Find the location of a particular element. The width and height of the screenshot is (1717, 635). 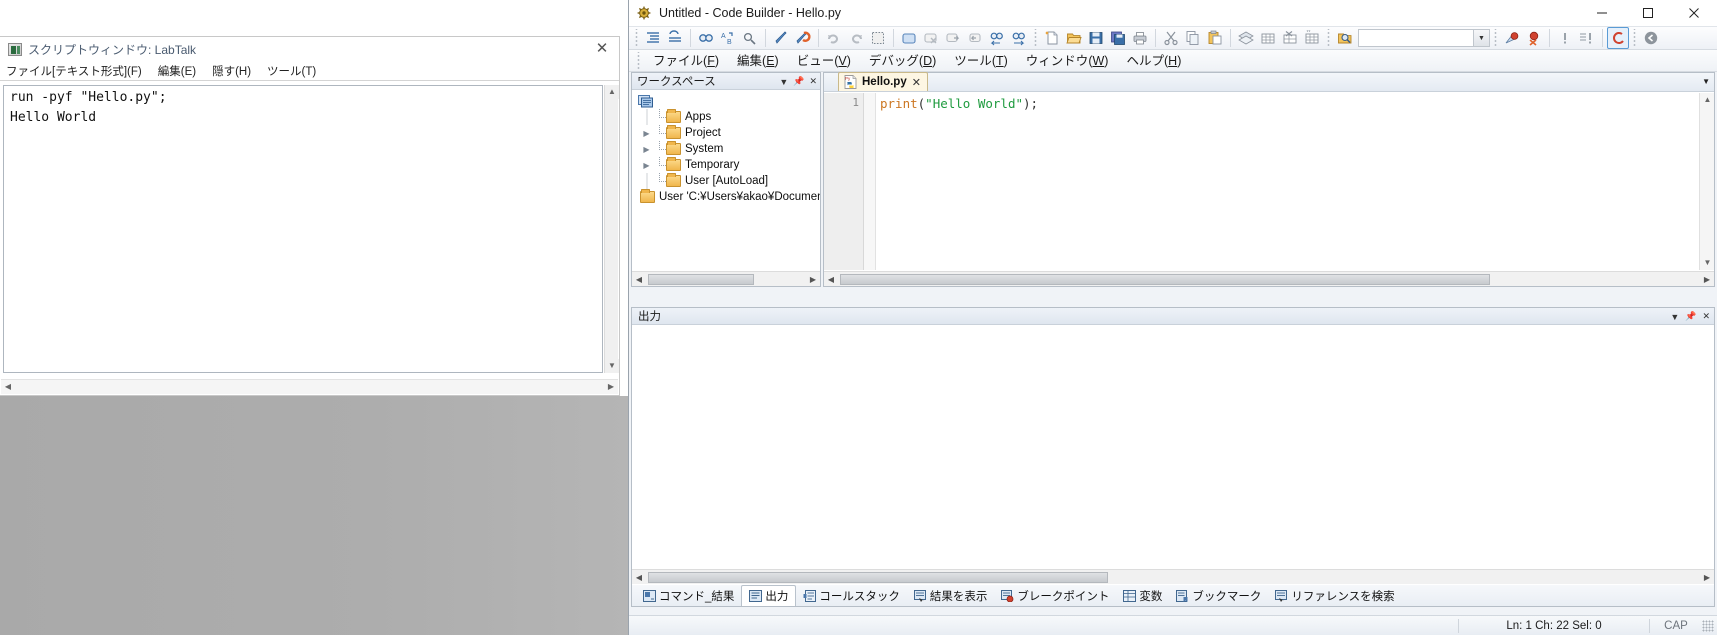

new-file-icon is located at coordinates (1052, 38).